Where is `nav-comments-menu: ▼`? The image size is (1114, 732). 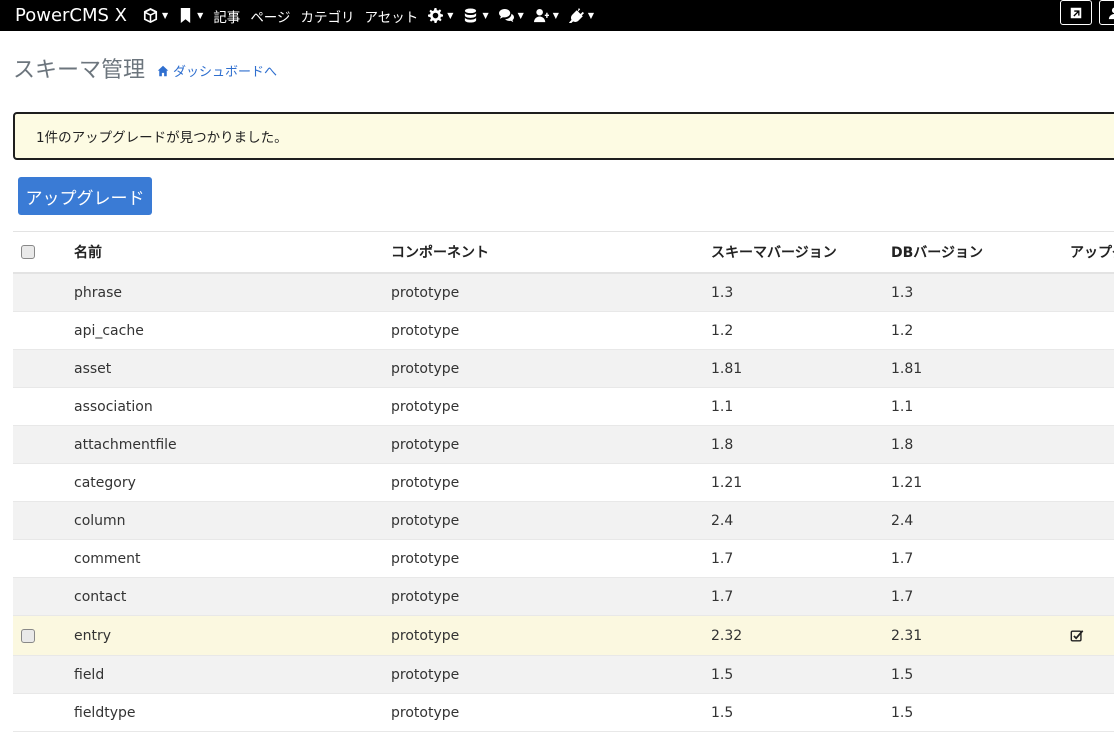
nav-comments-menu: ▼ is located at coordinates (511, 15).